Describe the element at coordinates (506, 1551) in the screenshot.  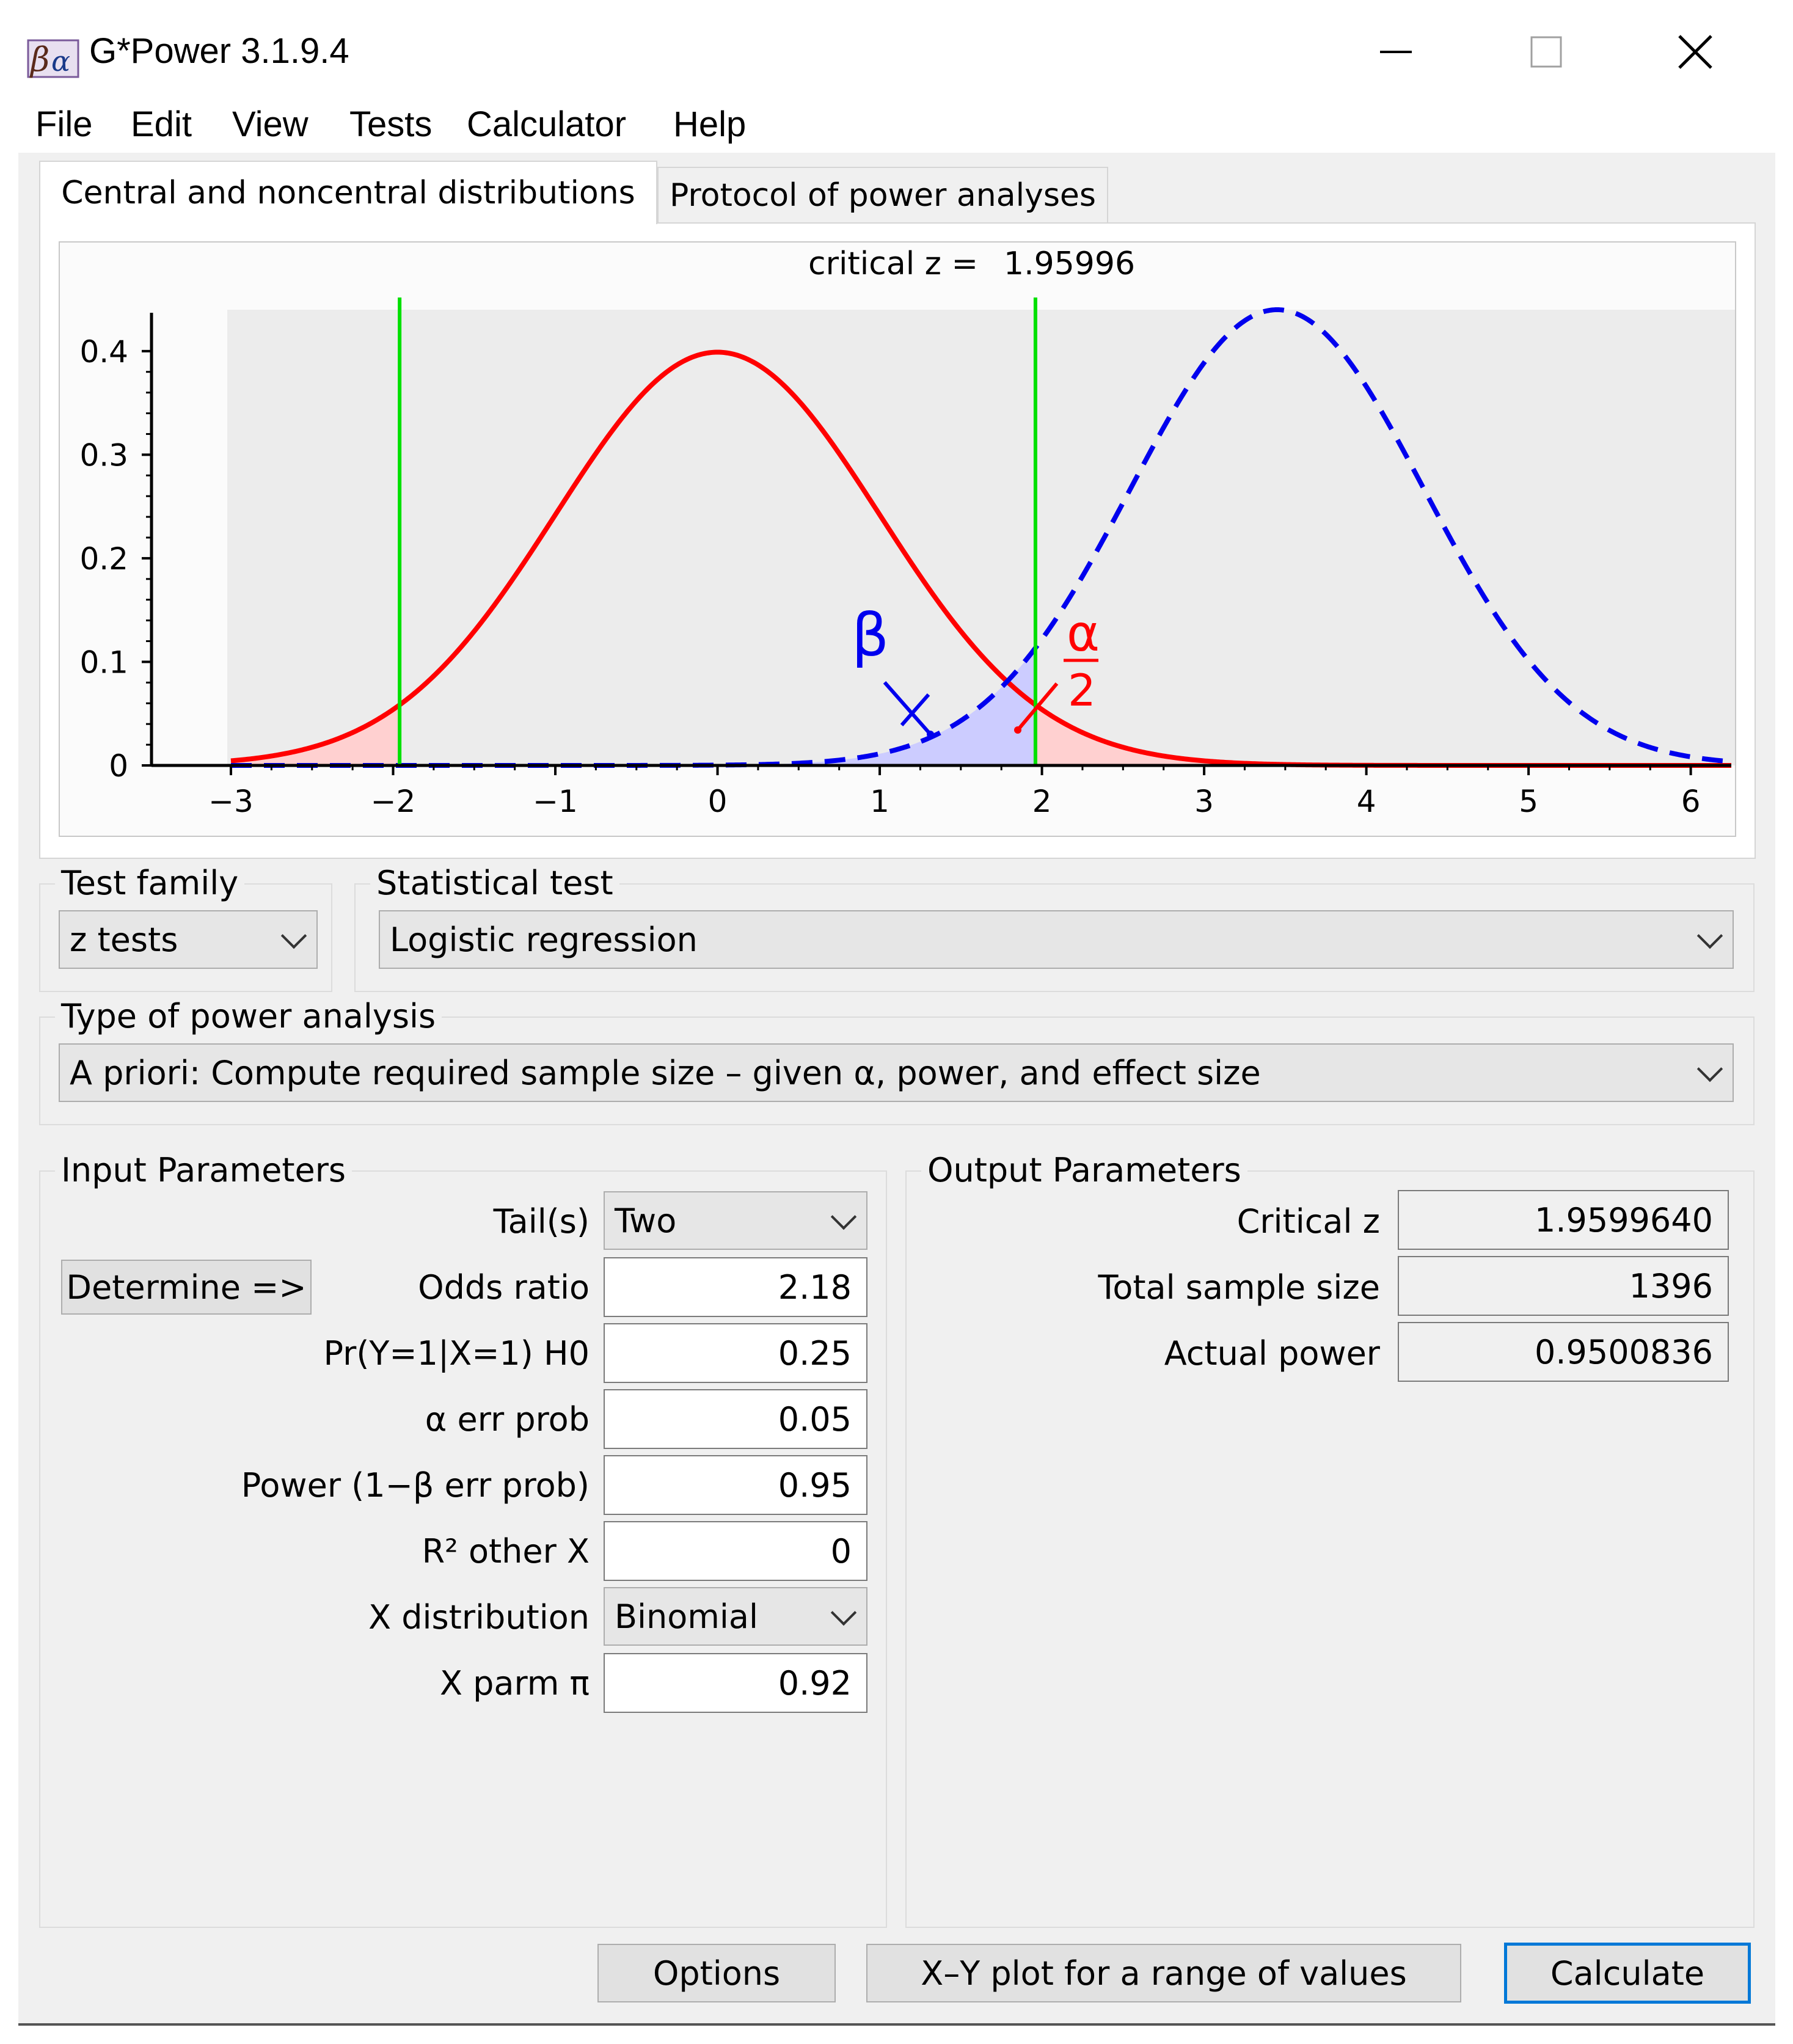
I see `r2-other-x-label: R² other X` at that location.